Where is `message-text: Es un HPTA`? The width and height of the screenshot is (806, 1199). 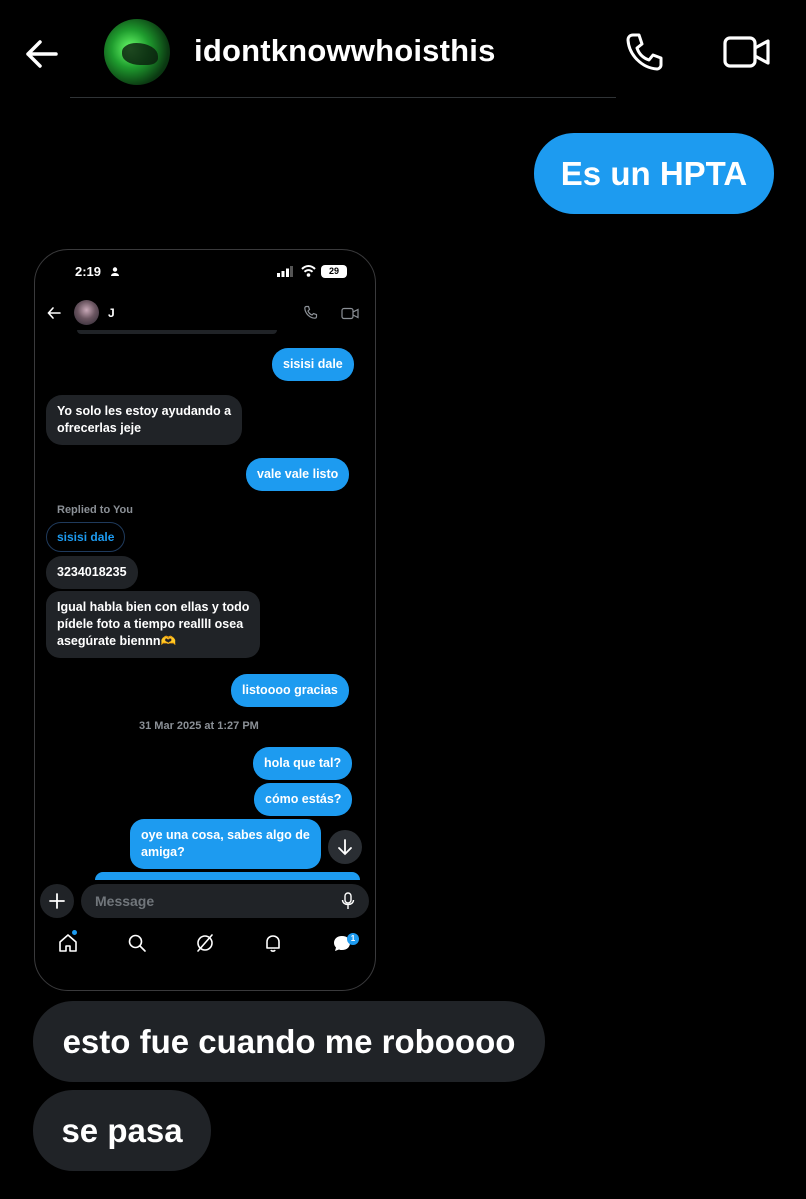
message-text: Es un HPTA is located at coordinates (654, 173).